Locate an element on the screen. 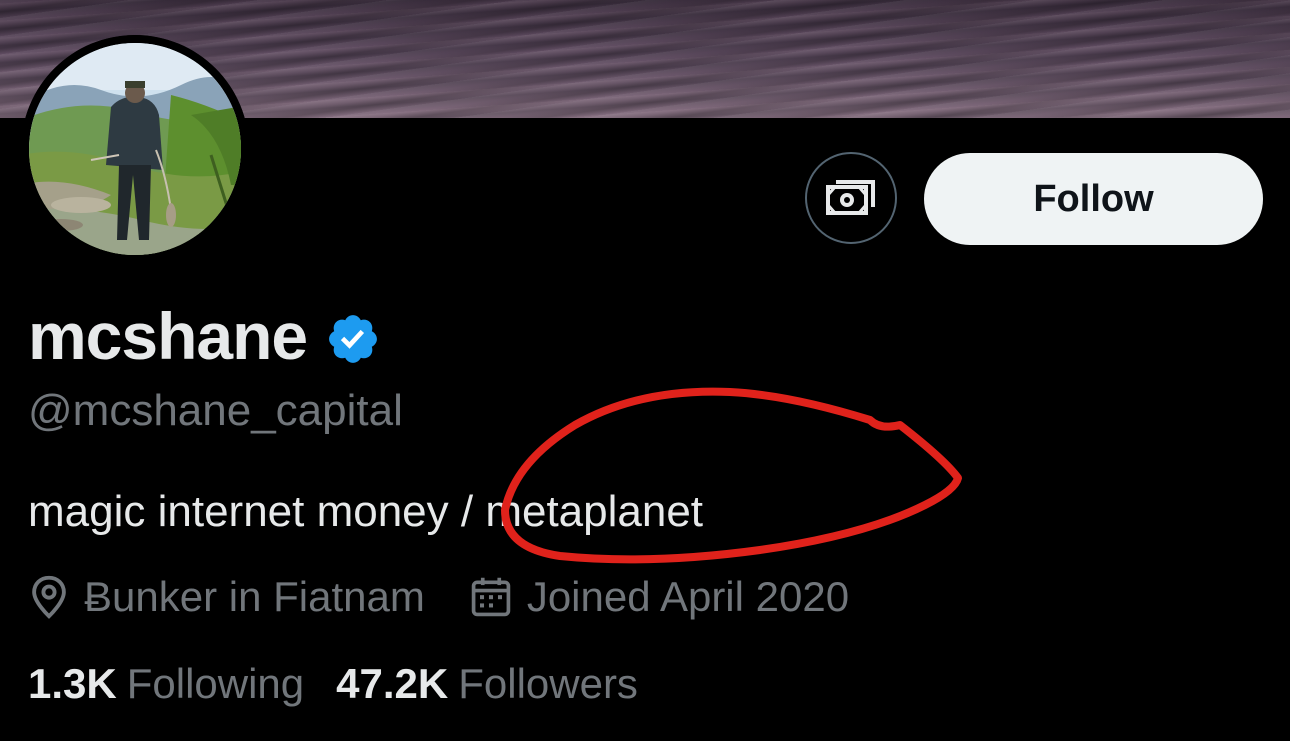 The image size is (1290, 741). profile-meta: Ƀunker in Fiatnam Joined April 2020 is located at coordinates (438, 597).